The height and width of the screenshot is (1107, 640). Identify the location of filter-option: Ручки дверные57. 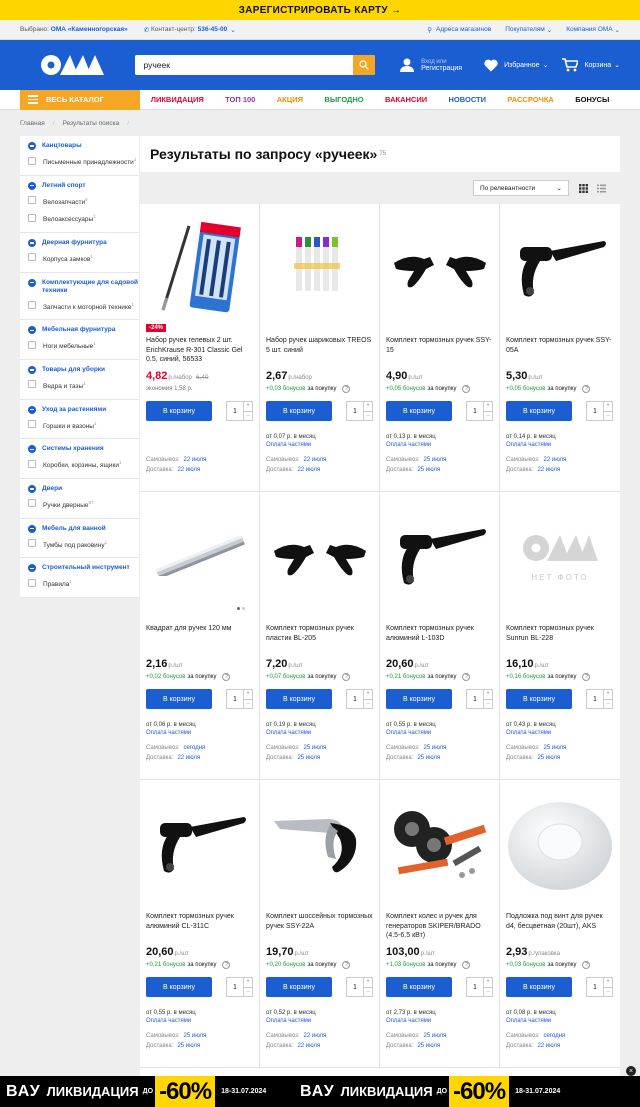
(83, 505).